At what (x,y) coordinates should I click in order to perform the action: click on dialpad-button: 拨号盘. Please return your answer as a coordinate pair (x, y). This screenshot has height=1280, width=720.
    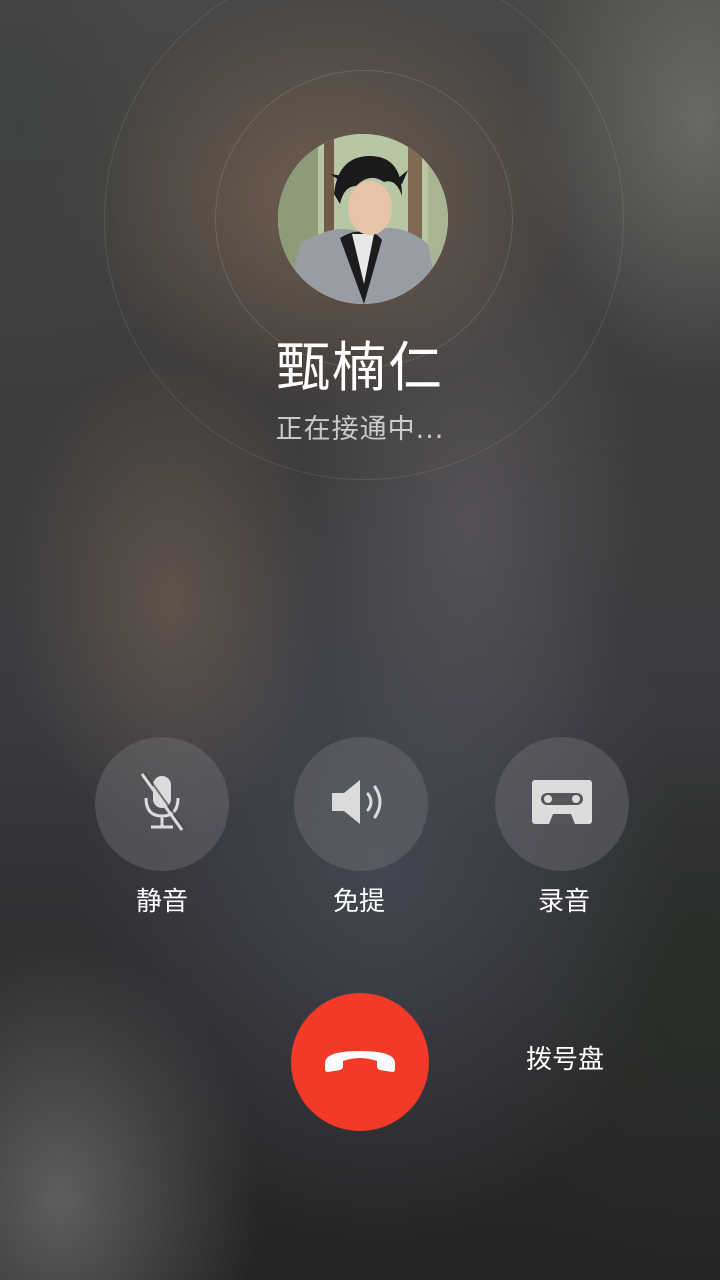
    Looking at the image, I should click on (565, 1060).